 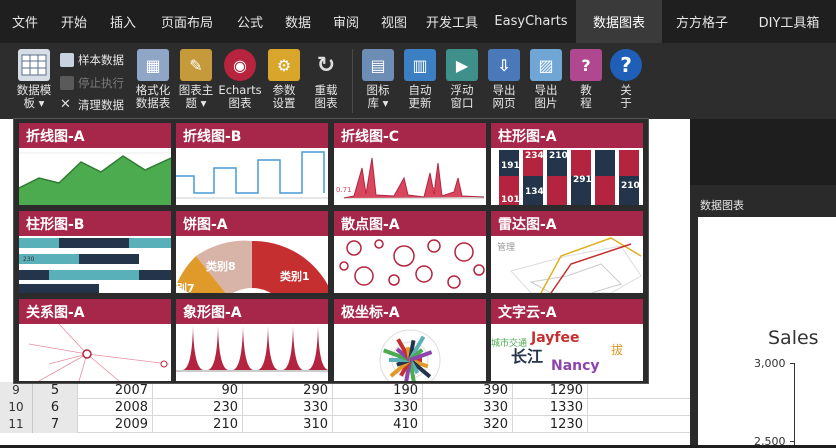 I want to click on tab-0: 文件, so click(x=25, y=21).